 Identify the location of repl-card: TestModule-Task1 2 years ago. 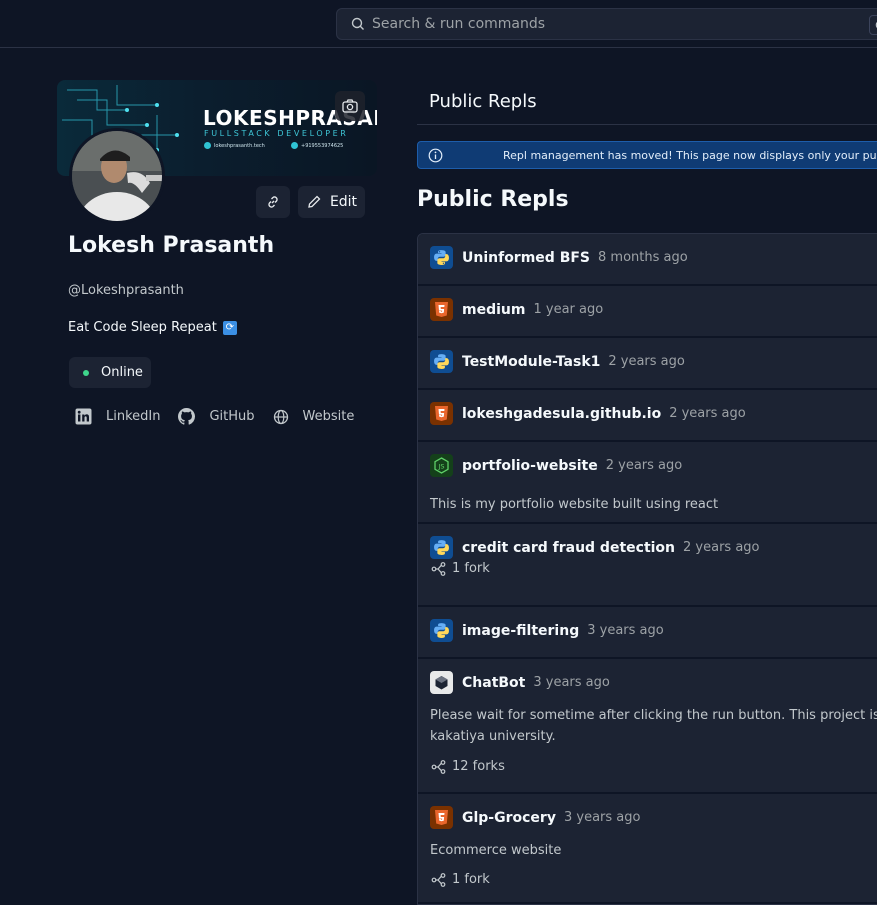
(647, 364).